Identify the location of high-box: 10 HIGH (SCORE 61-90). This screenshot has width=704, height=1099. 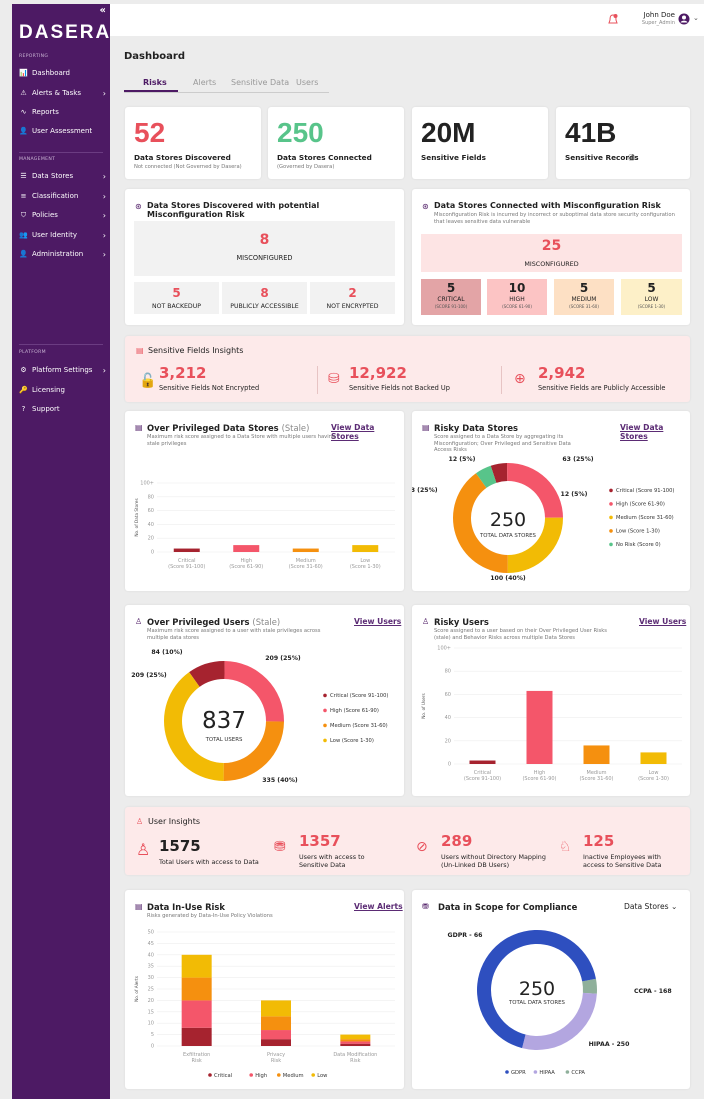
(517, 297).